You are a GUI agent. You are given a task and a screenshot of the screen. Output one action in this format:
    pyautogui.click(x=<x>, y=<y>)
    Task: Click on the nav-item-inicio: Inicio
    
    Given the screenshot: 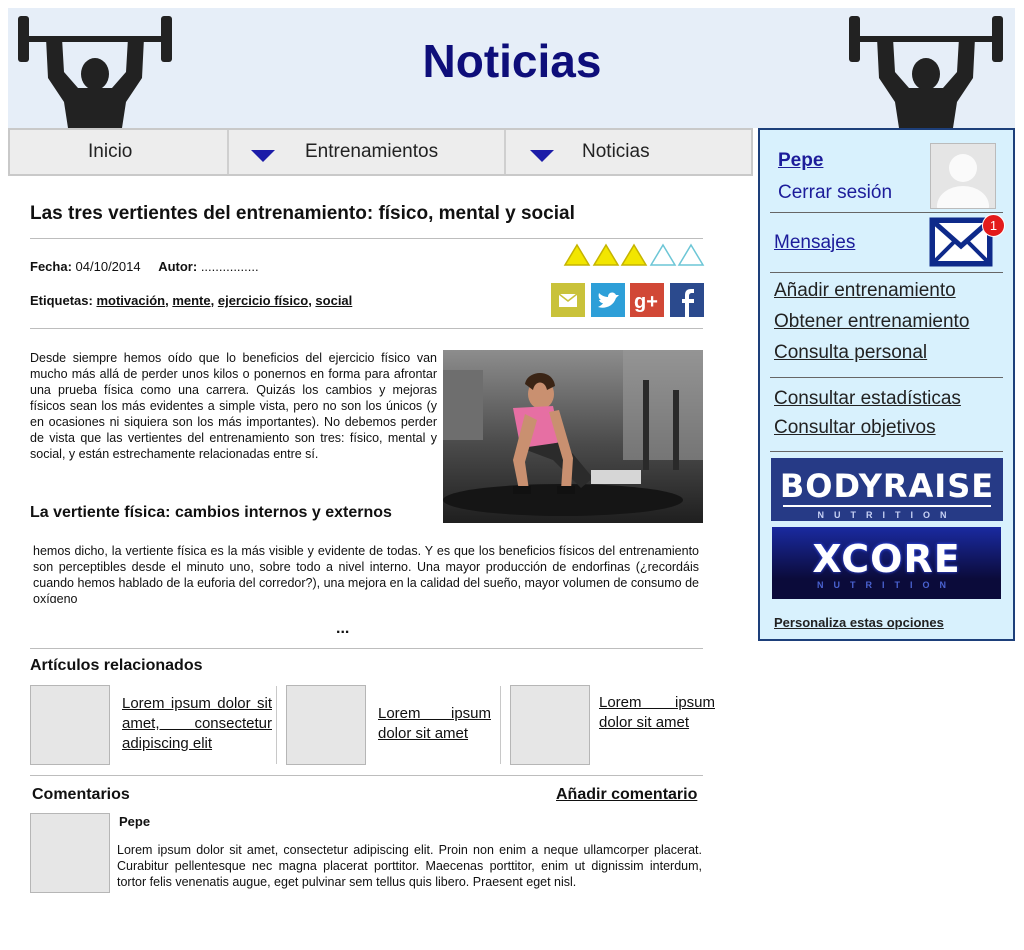 What is the action you would take?
    pyautogui.click(x=110, y=152)
    